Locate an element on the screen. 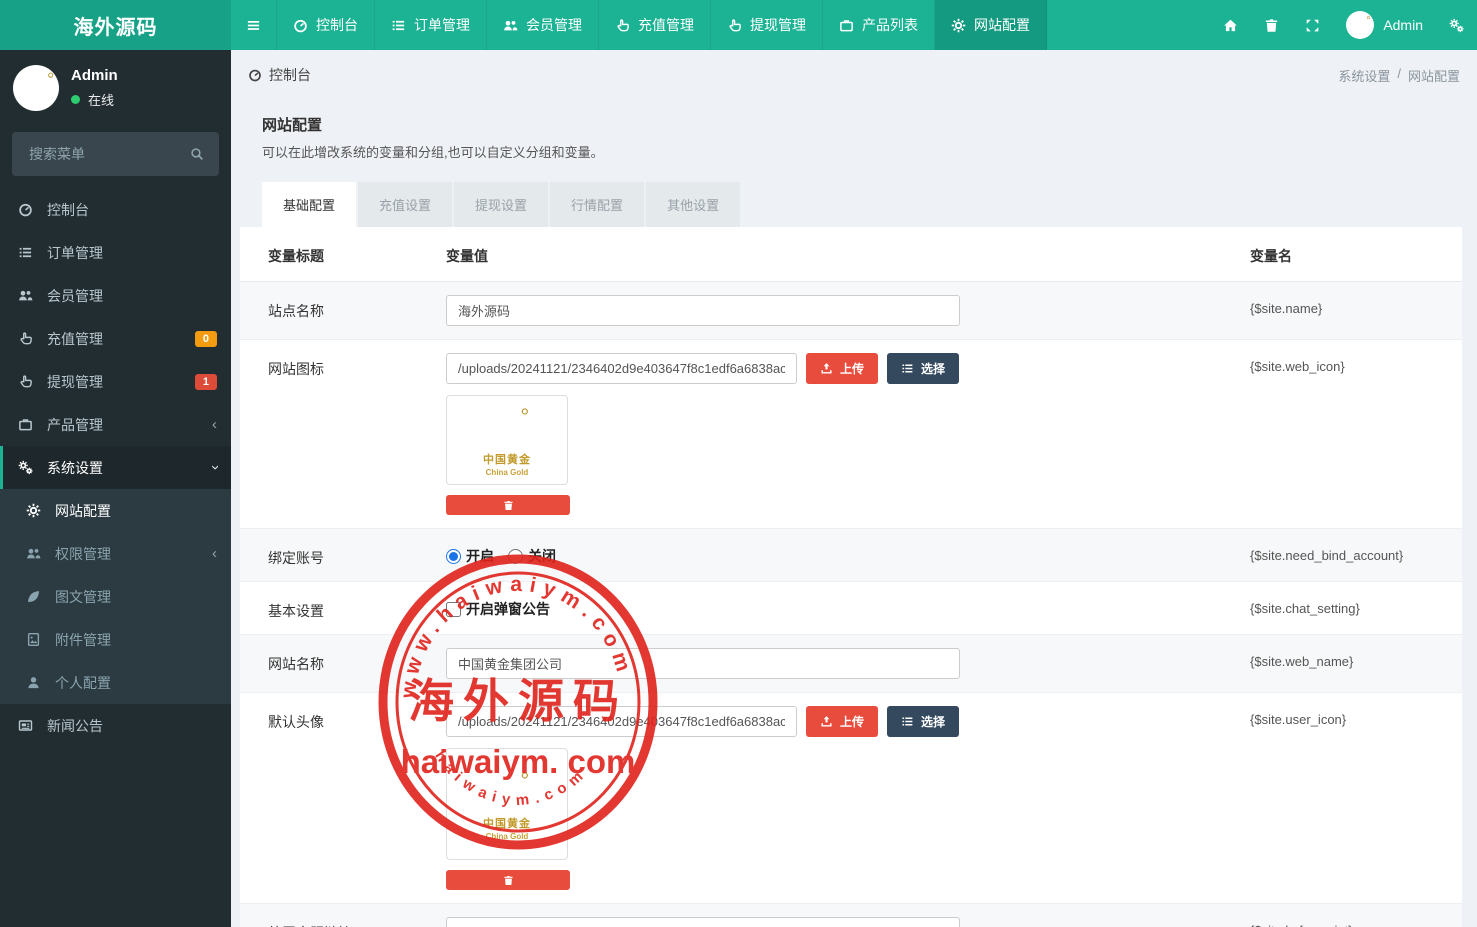 The height and width of the screenshot is (927, 1477). sidebar-item-label: 个人配置 is located at coordinates (83, 682).